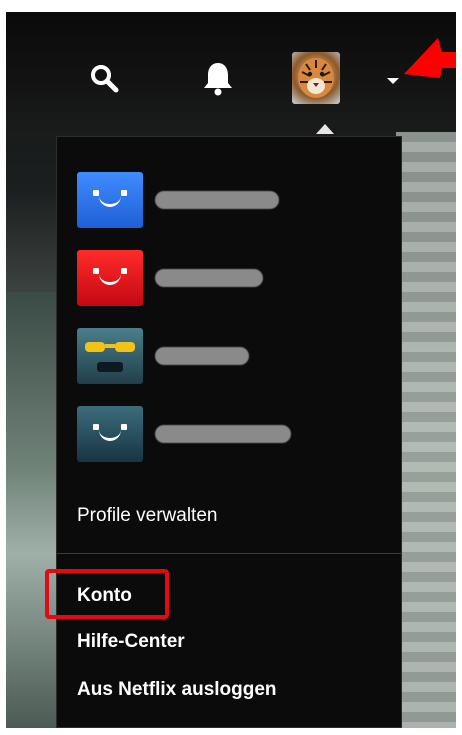  I want to click on help-center-link: Hilfe-Center, so click(131, 642).